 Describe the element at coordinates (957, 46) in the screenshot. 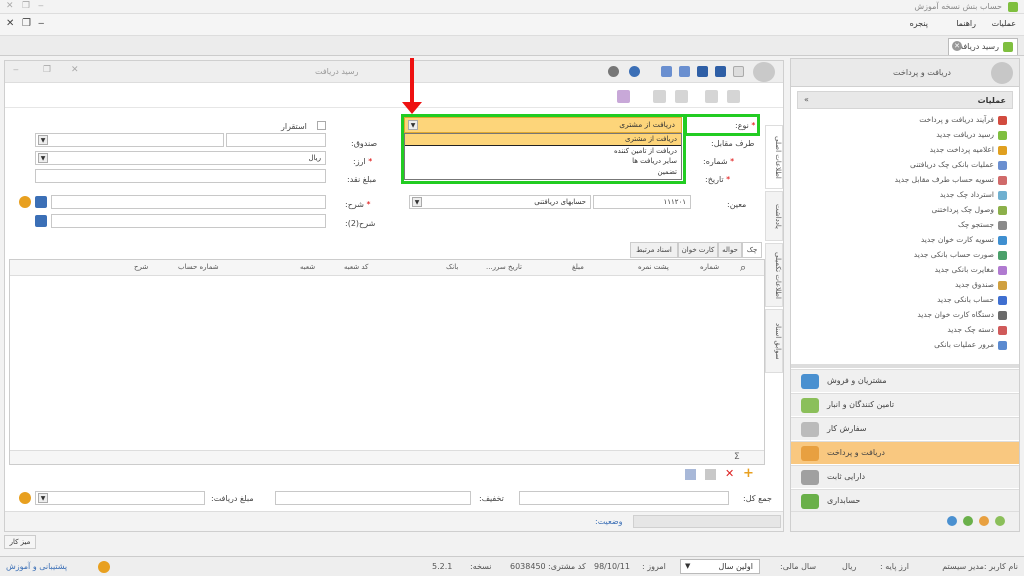

I see `close-tab-icon: ✕` at that location.